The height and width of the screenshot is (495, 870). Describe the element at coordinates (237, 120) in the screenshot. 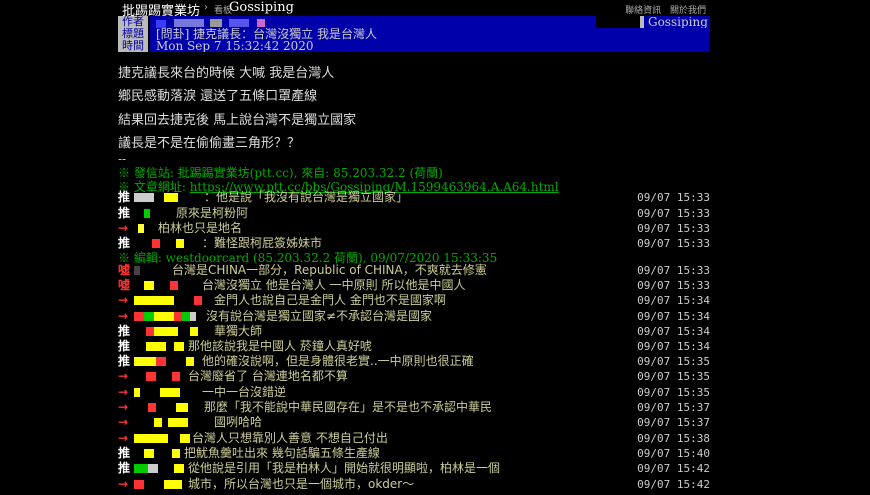

I see `body-line: 結果回去捷克後 馬上說台灣不是獨立國家` at that location.